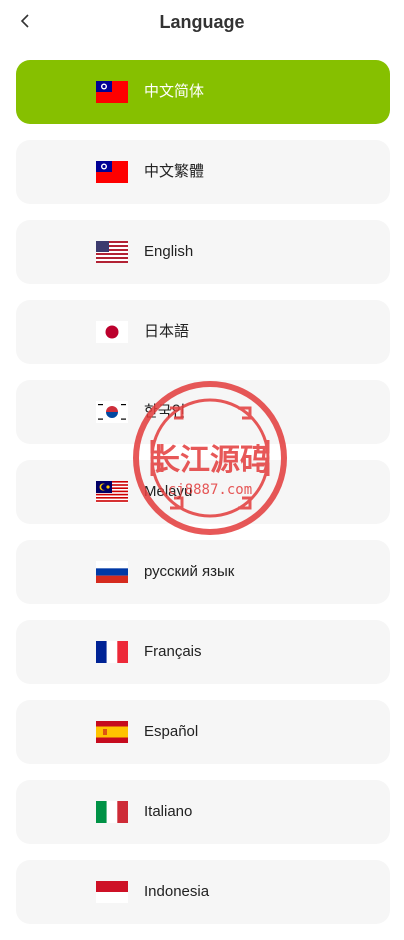  Describe the element at coordinates (173, 651) in the screenshot. I see `language-label: Français` at that location.